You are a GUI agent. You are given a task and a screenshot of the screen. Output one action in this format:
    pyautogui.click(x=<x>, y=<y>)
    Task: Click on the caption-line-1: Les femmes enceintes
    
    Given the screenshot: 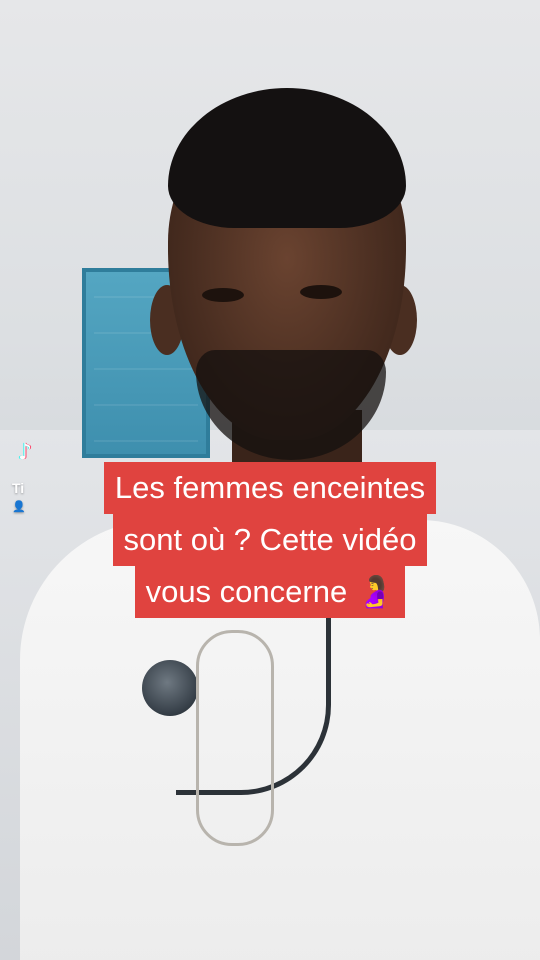 What is the action you would take?
    pyautogui.click(x=270, y=488)
    